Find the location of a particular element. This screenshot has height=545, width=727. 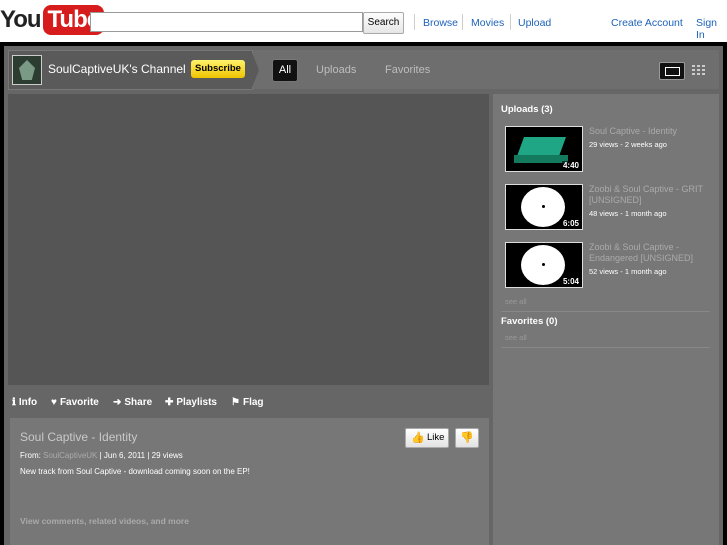

upload-meta: 52 views - 1 month ago is located at coordinates (628, 271).